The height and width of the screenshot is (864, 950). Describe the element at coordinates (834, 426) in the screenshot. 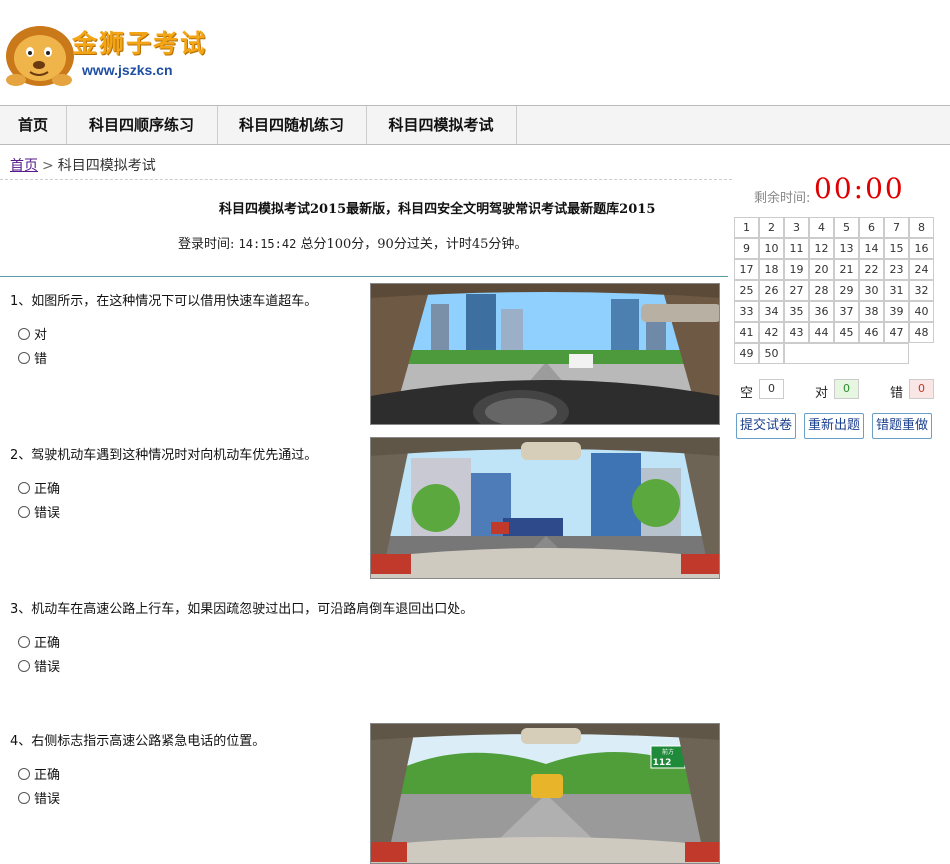

I see `regenerate-button: 重新出题` at that location.